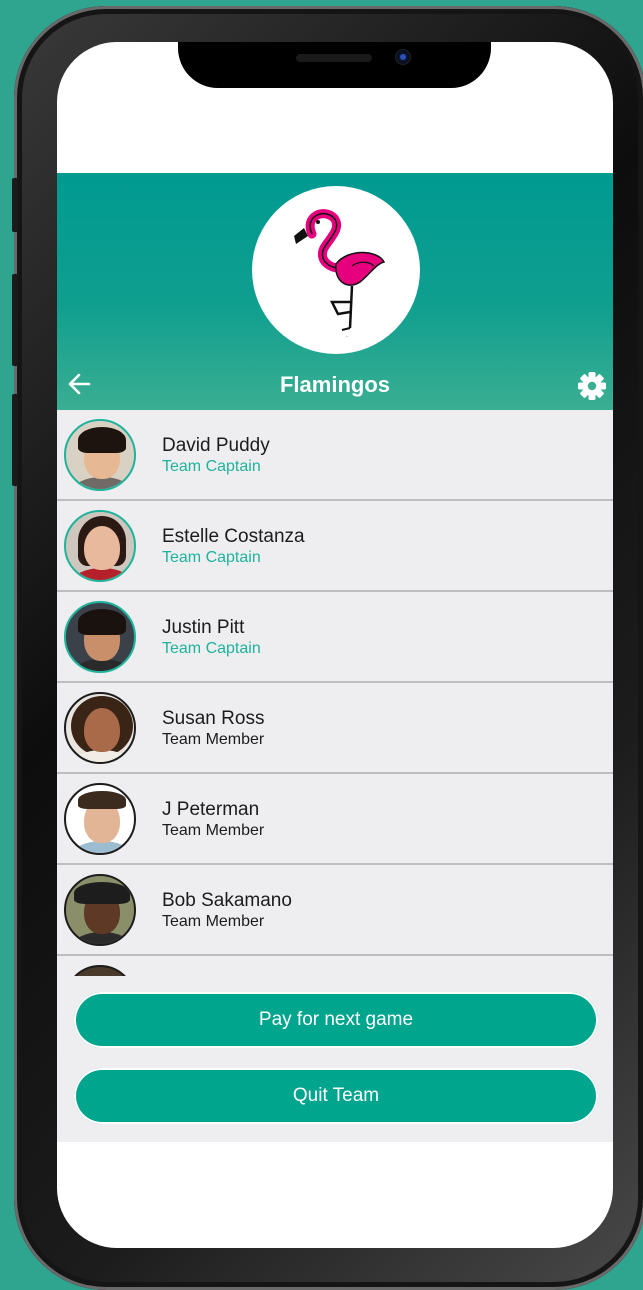 The height and width of the screenshot is (1290, 643). I want to click on member-row: Estelle Costanza Team Captain, so click(335, 546).